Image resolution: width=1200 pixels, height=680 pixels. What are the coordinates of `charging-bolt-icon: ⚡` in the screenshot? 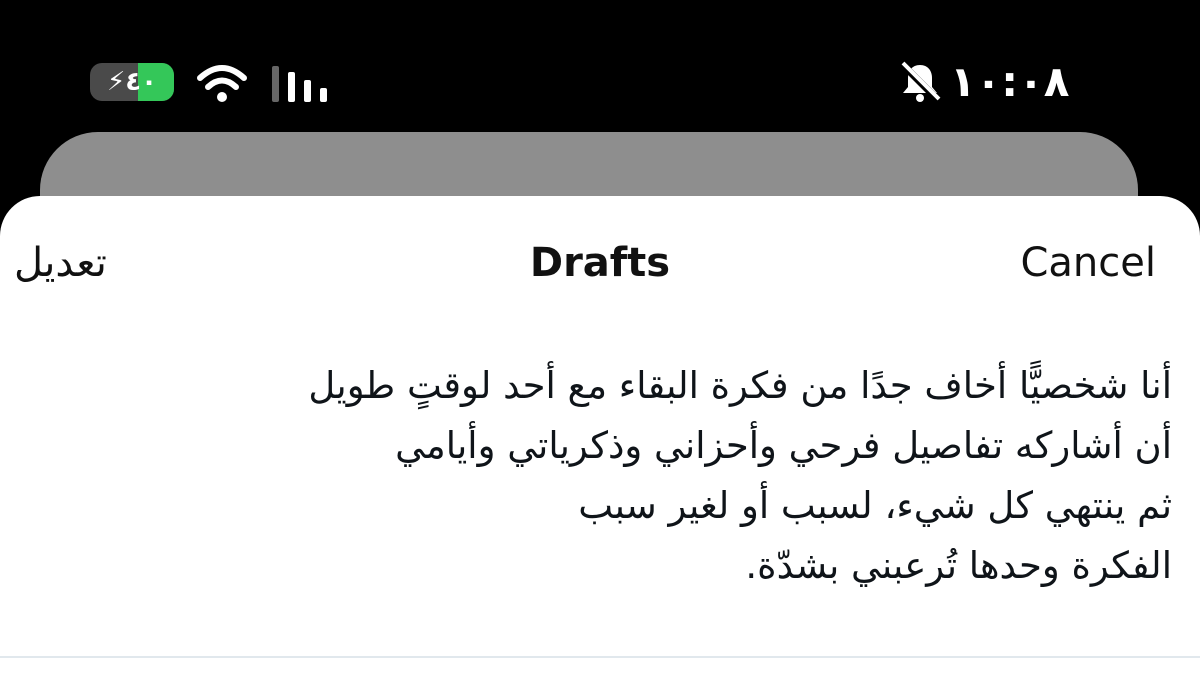 It's located at (116, 82).